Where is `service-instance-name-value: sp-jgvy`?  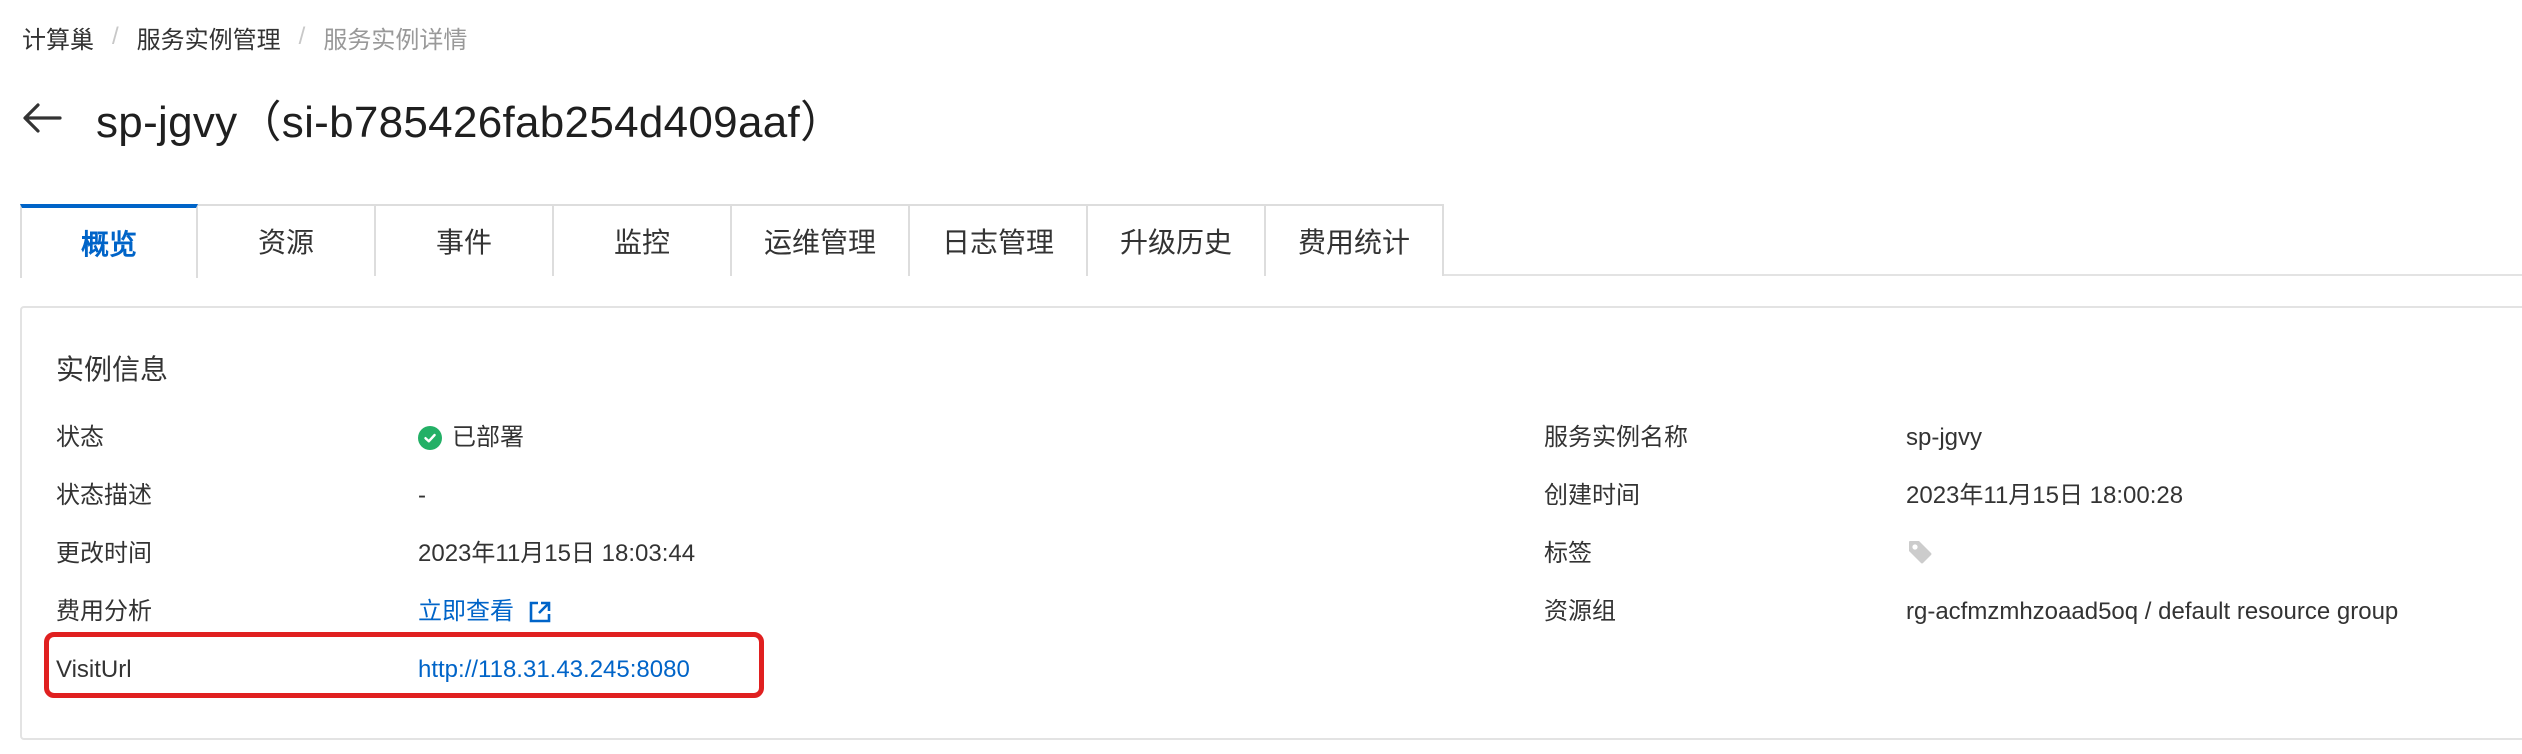
service-instance-name-value: sp-jgvy is located at coordinates (1944, 437).